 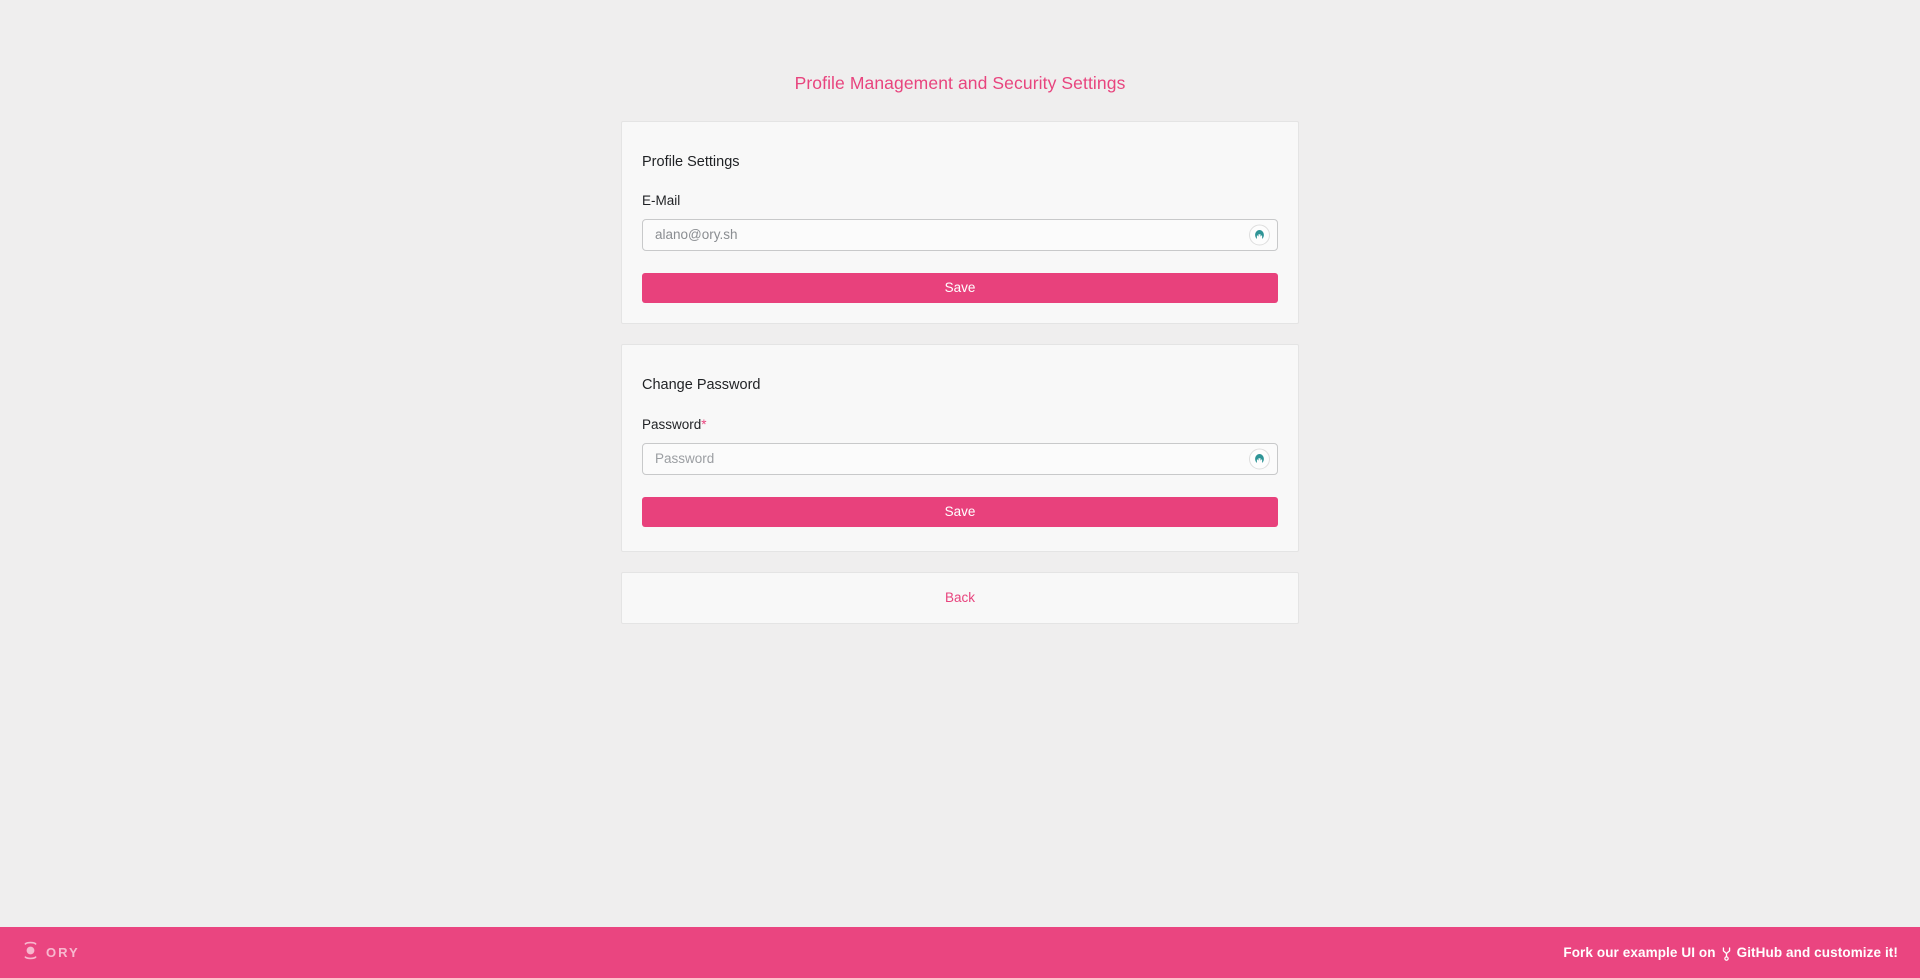 I want to click on git-fork-icon, so click(x=1726, y=953).